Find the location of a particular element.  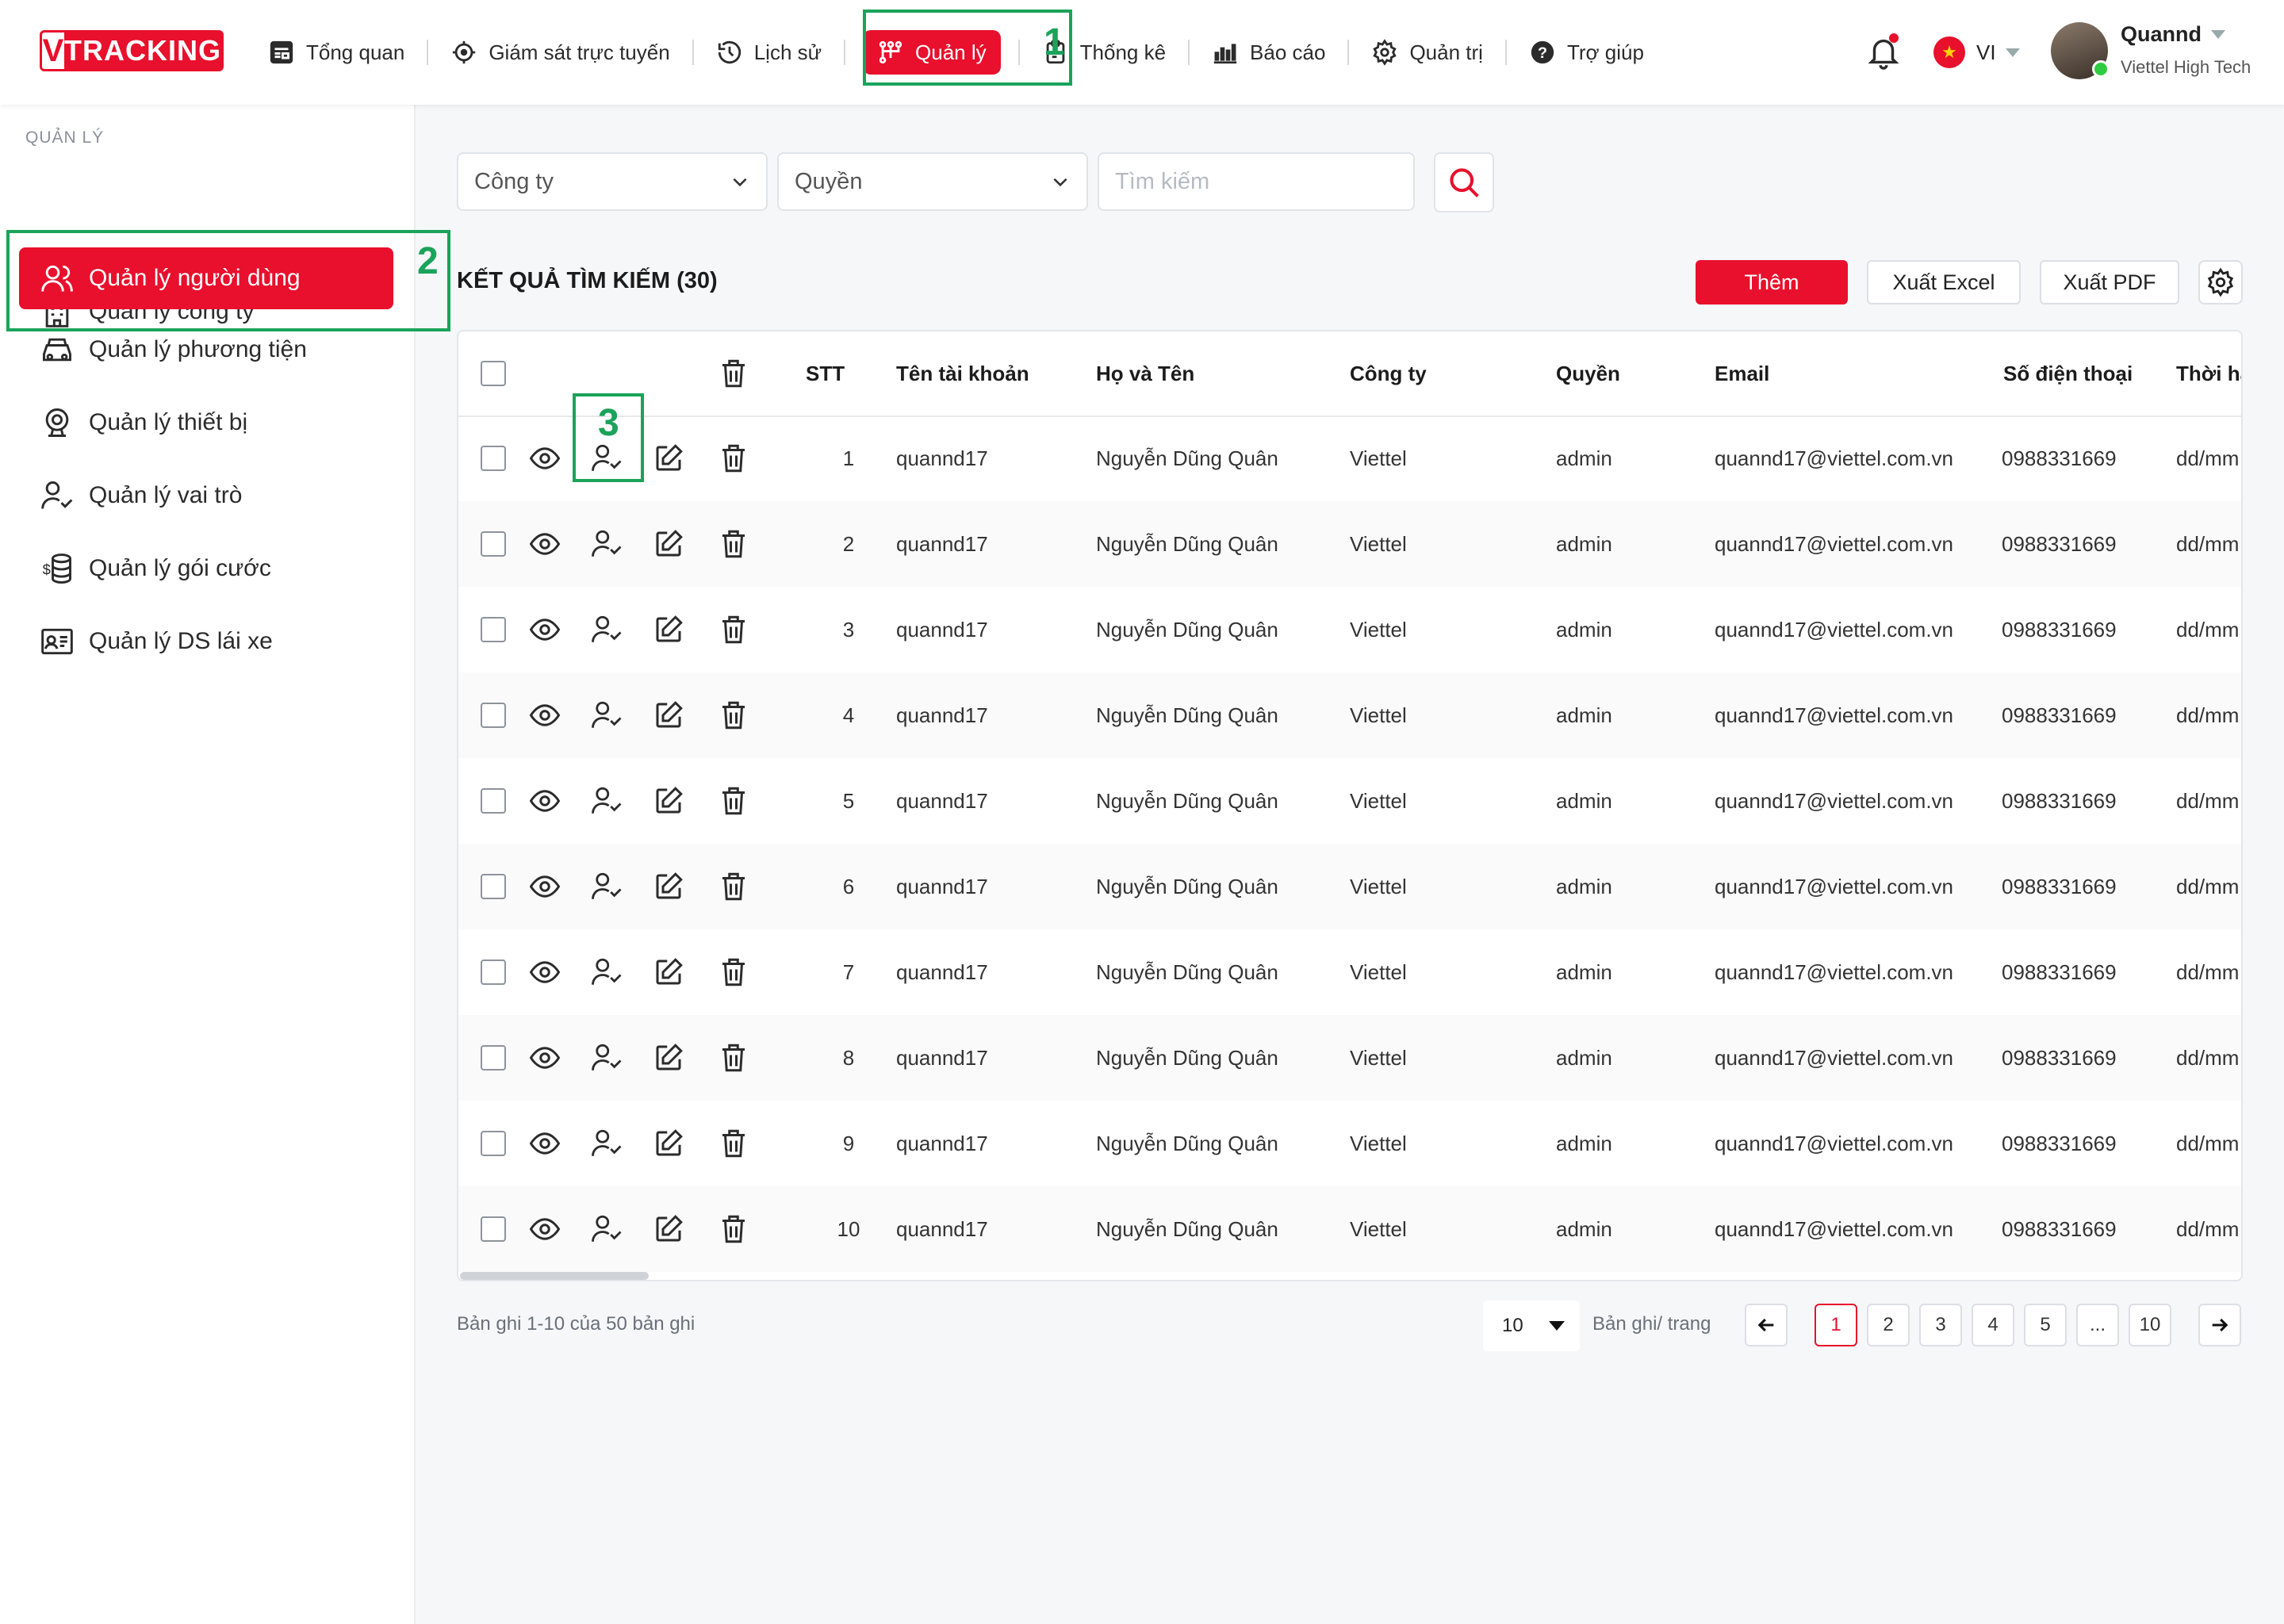

export-excel-button: Xuất Excel is located at coordinates (1944, 282).